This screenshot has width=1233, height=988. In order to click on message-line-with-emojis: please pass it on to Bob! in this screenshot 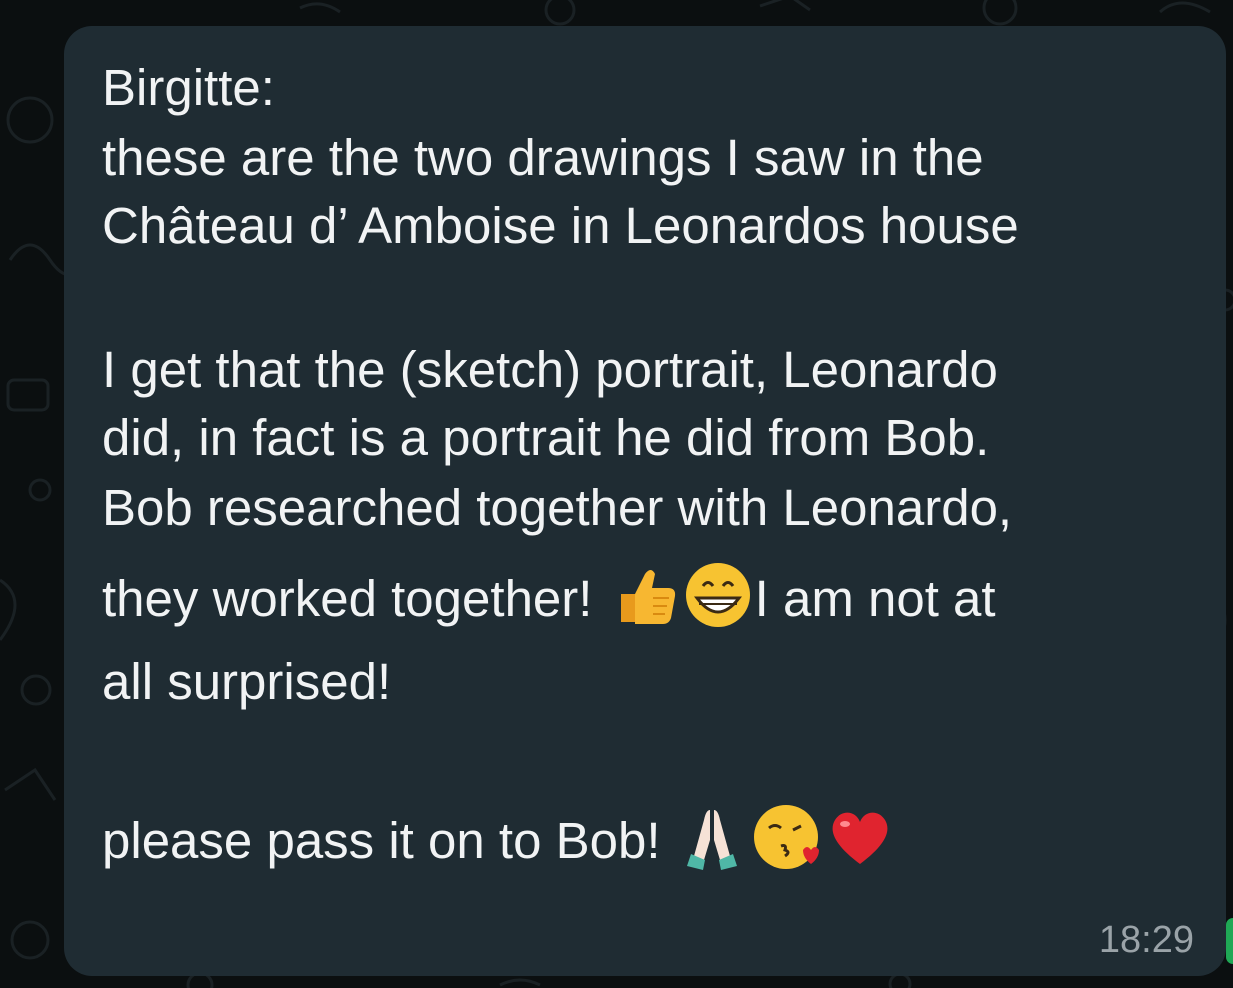, I will do `click(499, 838)`.